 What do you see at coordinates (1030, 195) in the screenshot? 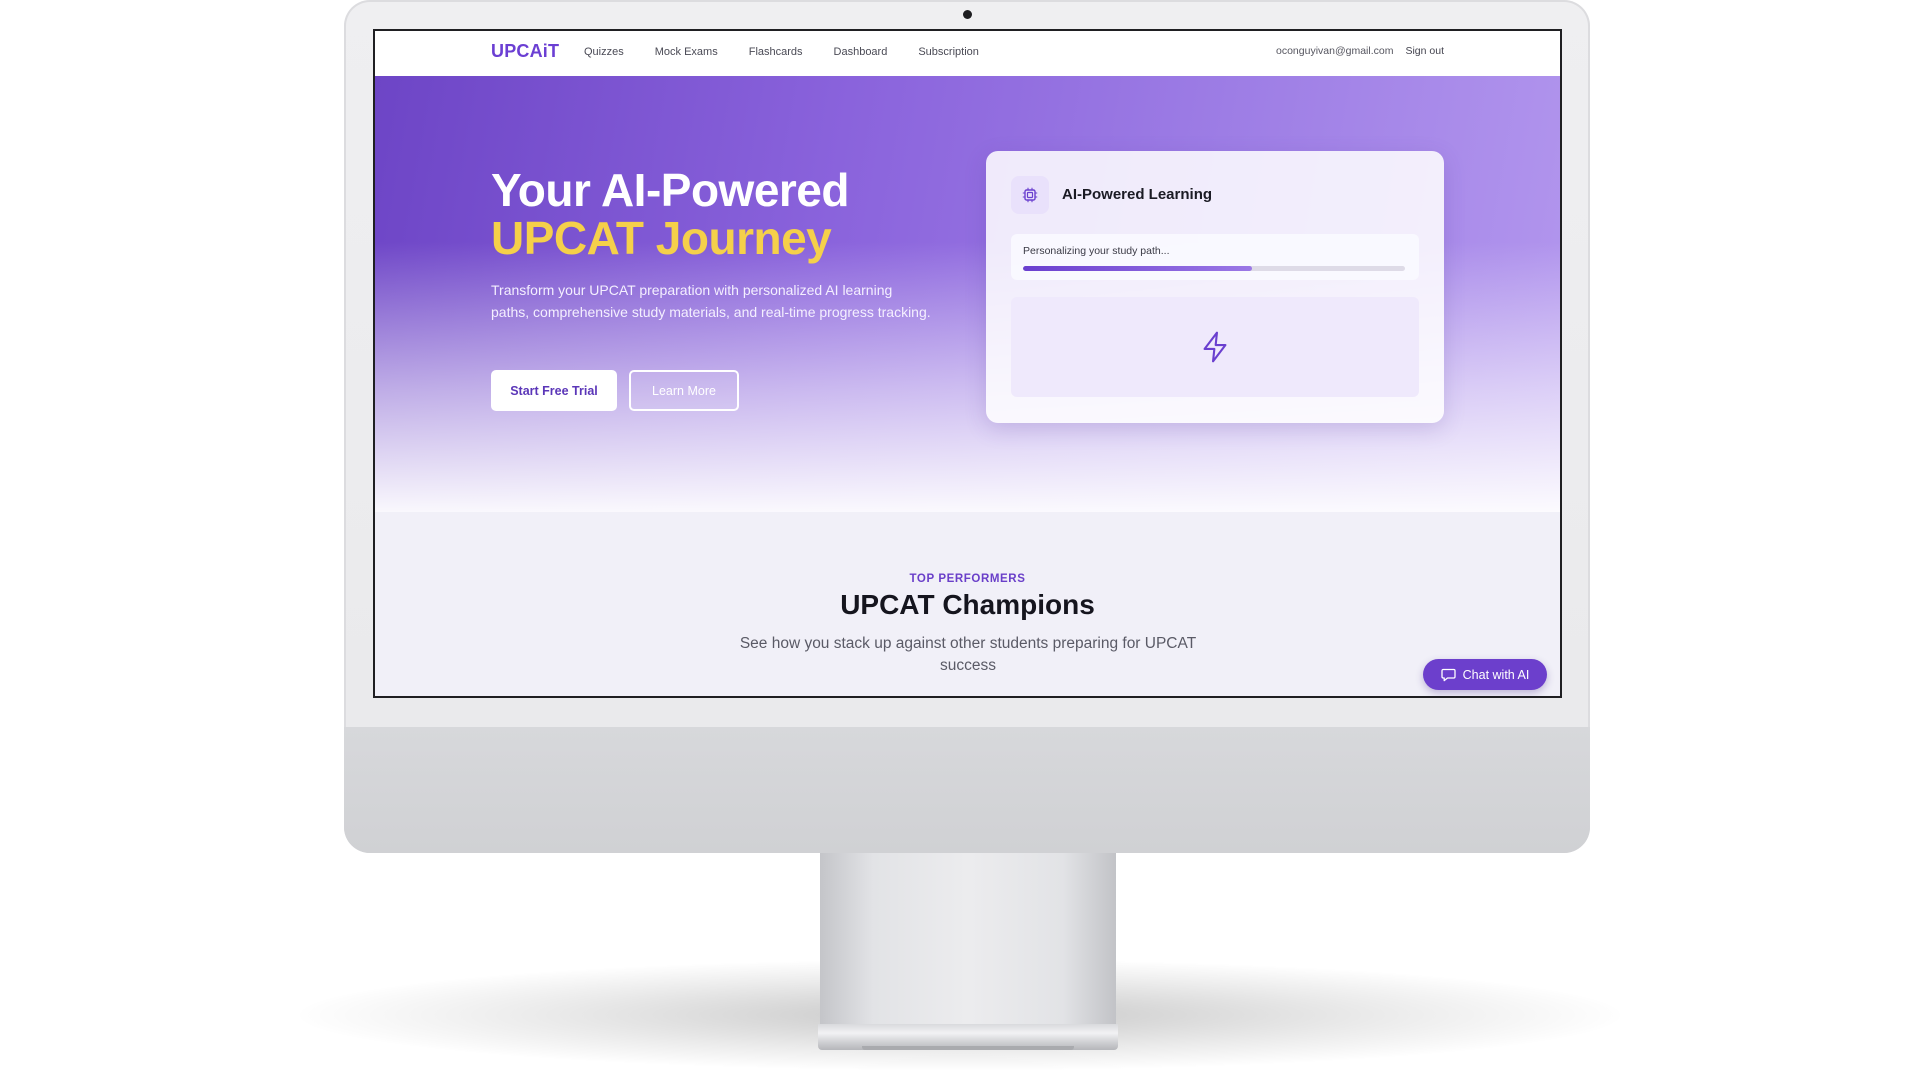
I see `cpu-chip-icon` at bounding box center [1030, 195].